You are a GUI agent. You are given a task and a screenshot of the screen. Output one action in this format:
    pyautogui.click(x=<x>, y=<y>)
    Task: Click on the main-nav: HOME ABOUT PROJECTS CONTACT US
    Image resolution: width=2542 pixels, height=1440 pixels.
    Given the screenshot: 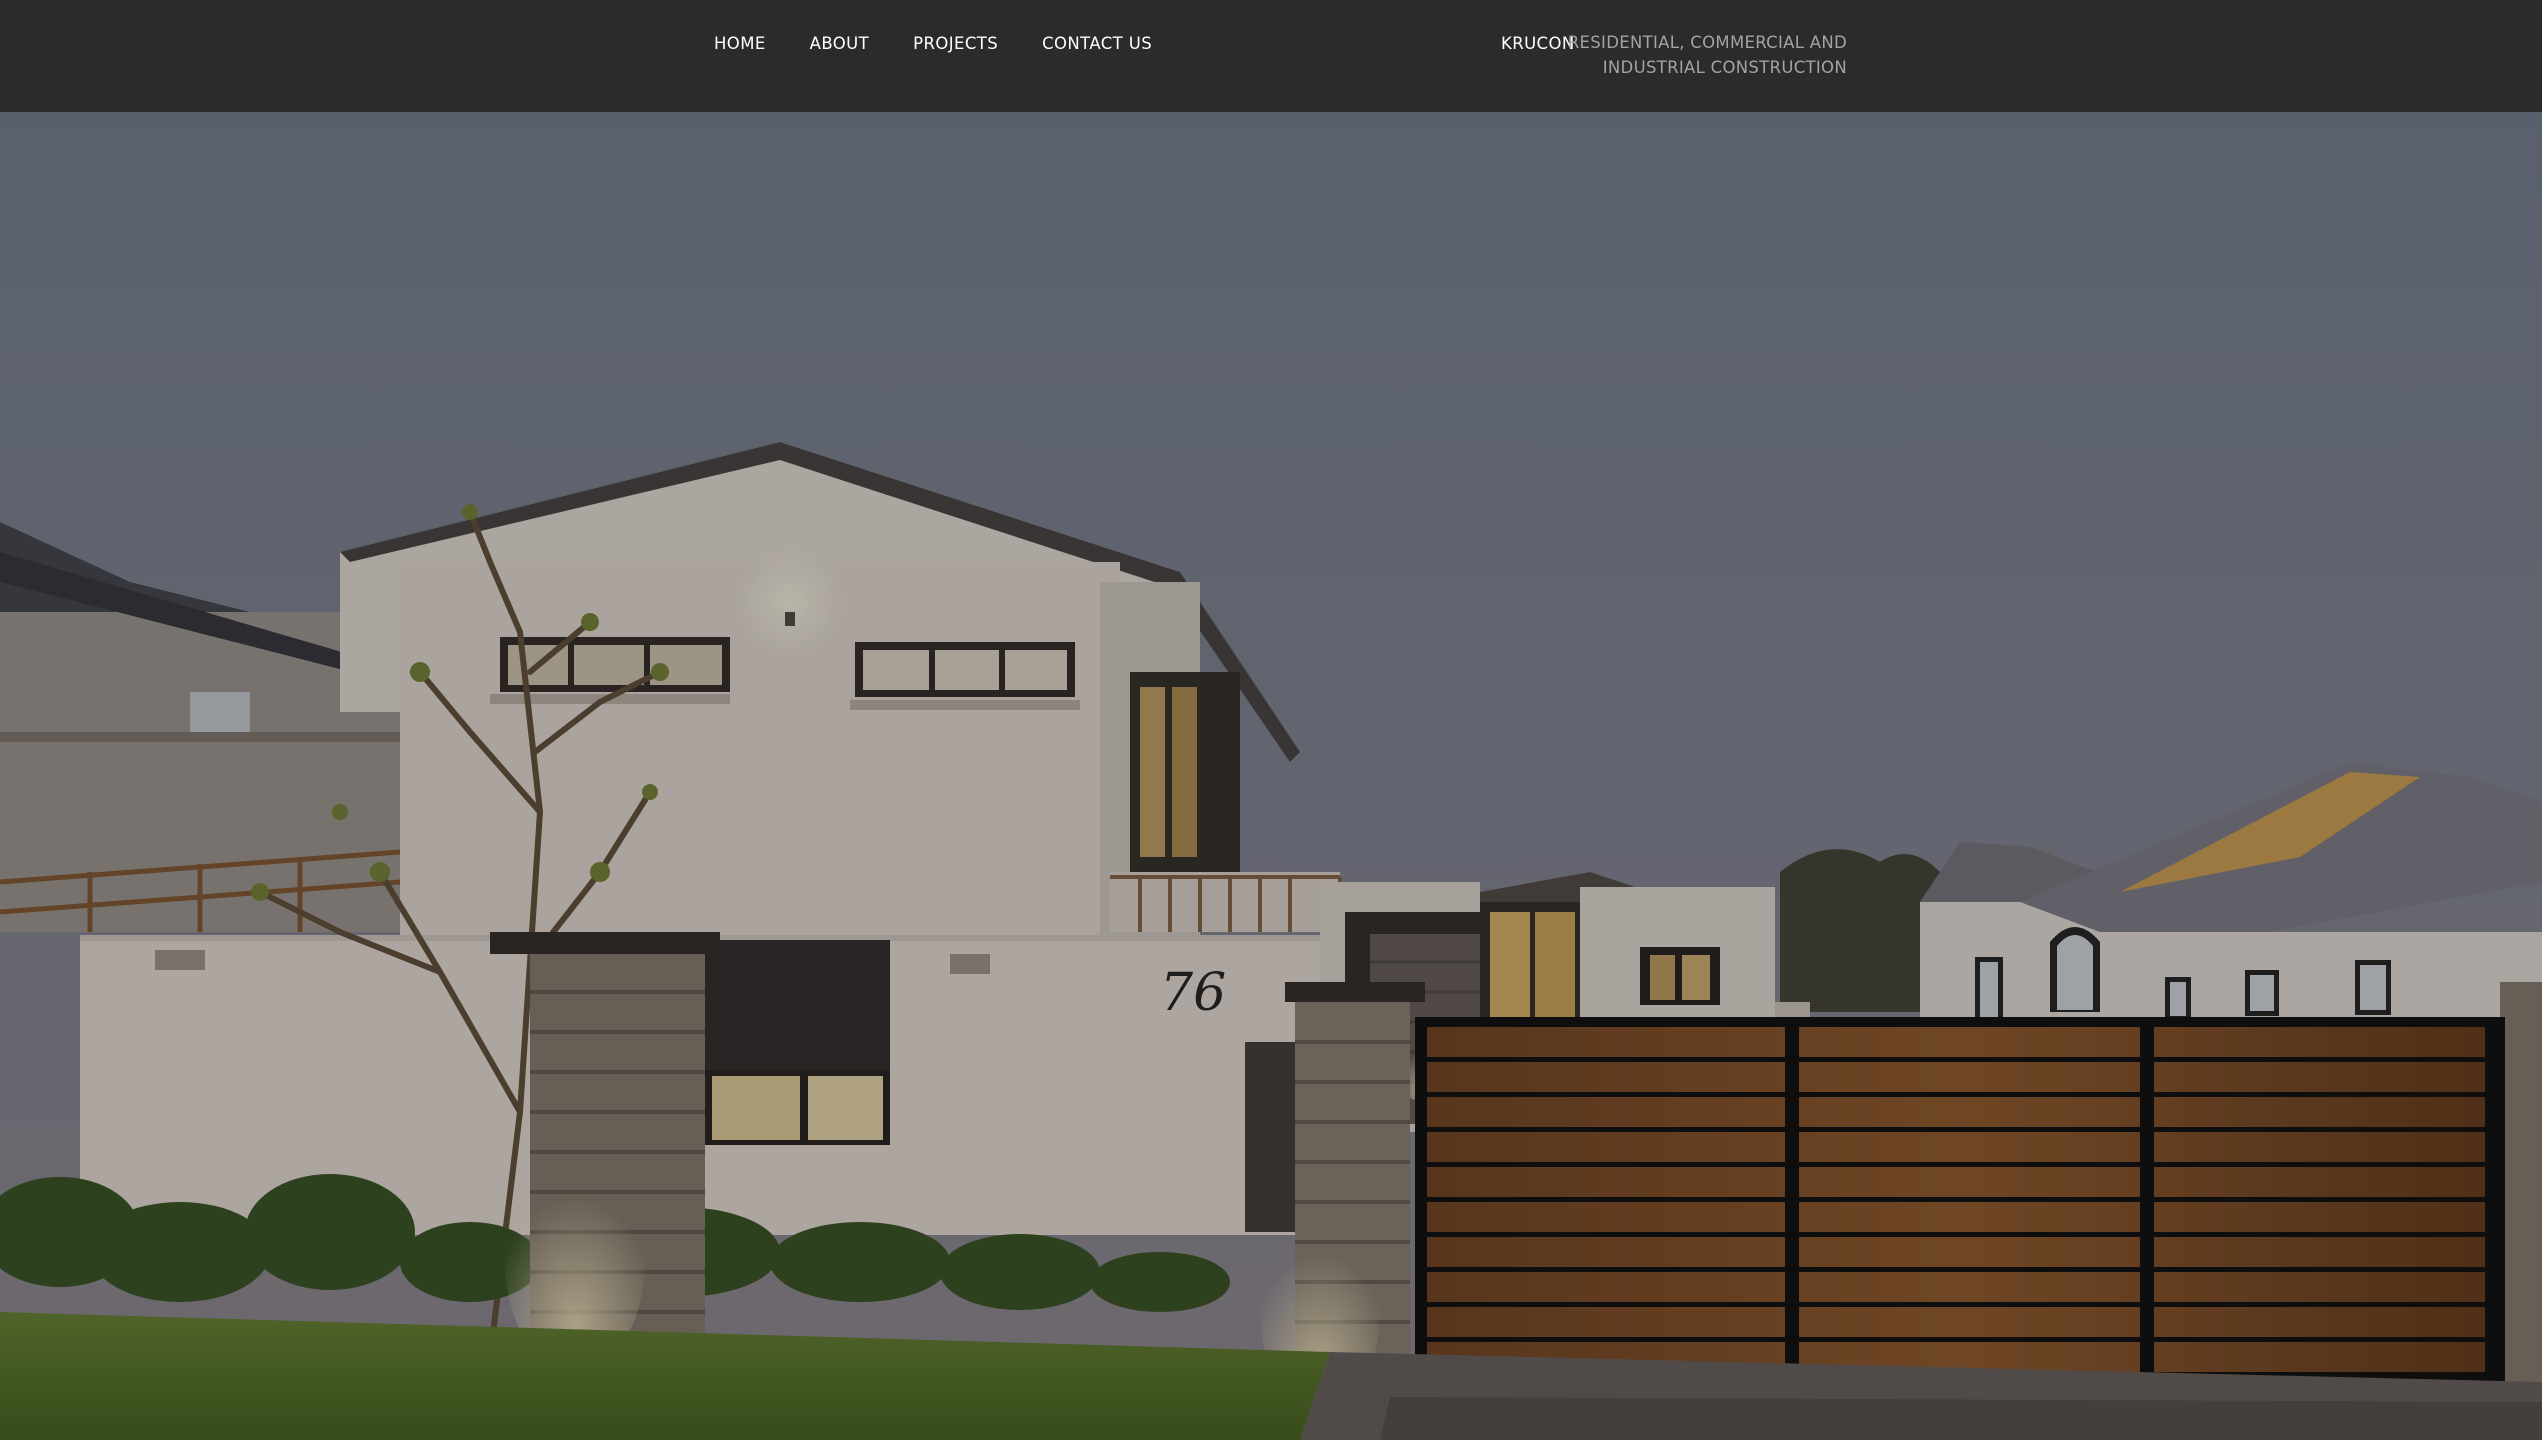 What is the action you would take?
    pyautogui.click(x=955, y=44)
    